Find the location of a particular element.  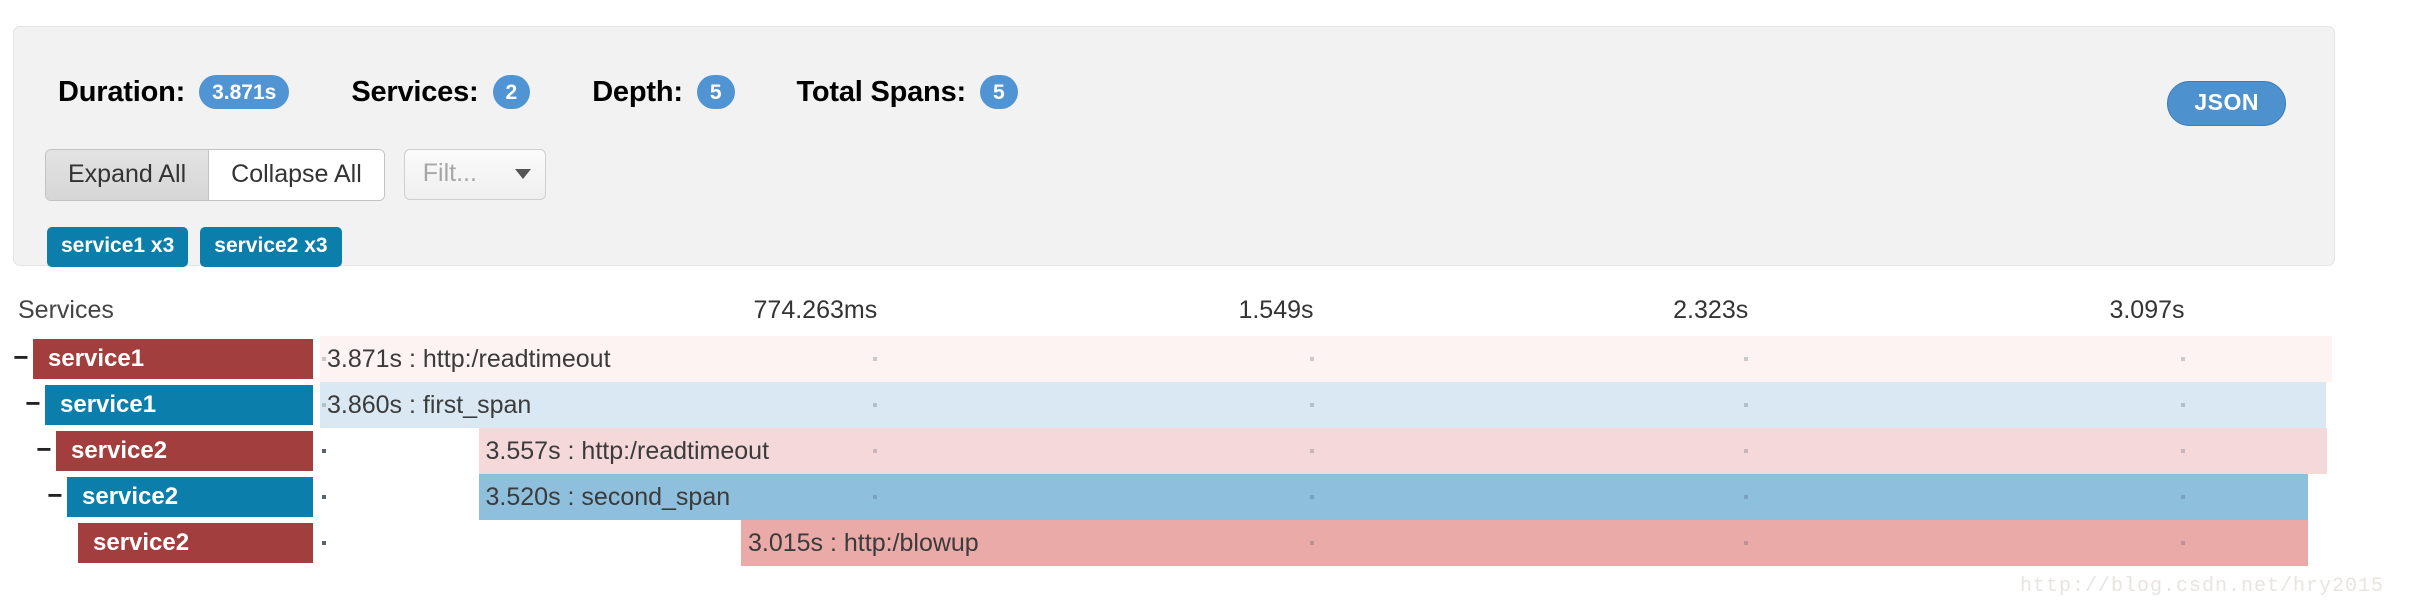

collapse-all-button: Collapse All is located at coordinates (296, 175).